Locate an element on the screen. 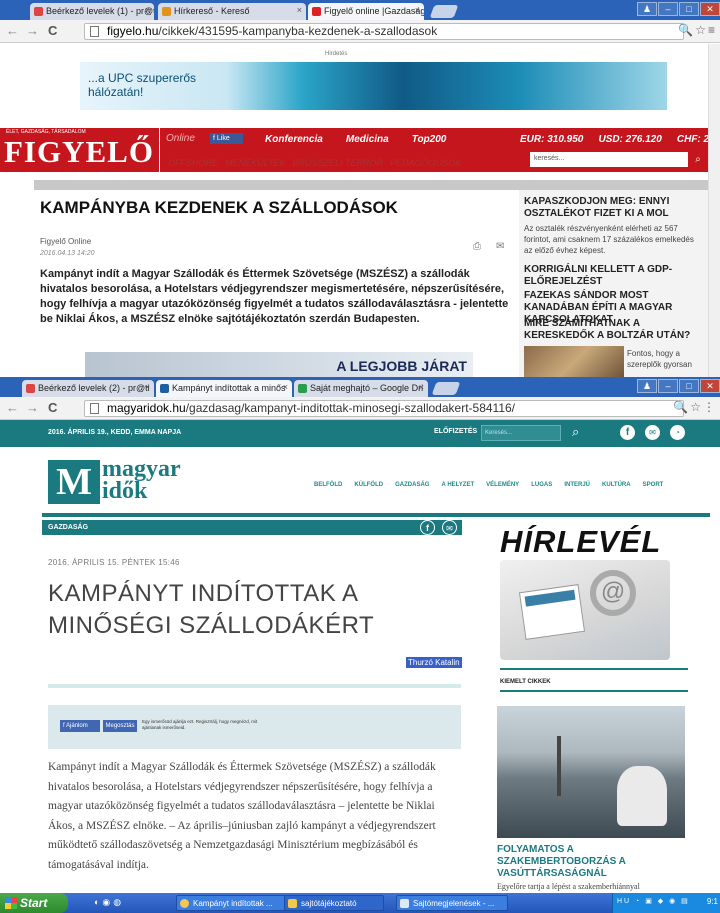 This screenshot has height=913, width=720. quick-launch-icons: ◐◉◍ is located at coordinates (109, 902).